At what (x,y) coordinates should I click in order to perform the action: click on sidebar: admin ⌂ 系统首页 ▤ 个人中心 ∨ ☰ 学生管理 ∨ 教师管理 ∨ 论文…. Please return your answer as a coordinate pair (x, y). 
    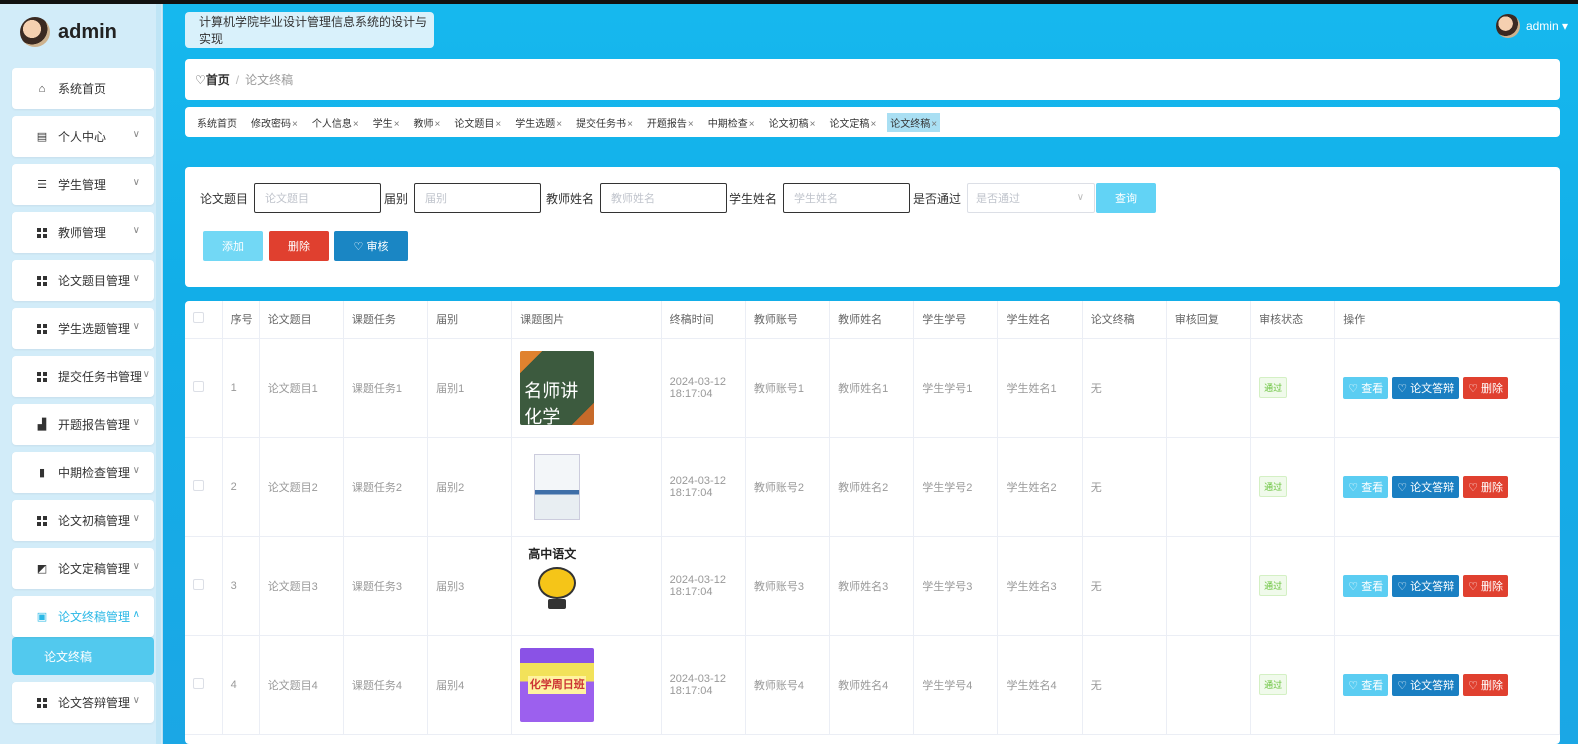
    Looking at the image, I should click on (81, 374).